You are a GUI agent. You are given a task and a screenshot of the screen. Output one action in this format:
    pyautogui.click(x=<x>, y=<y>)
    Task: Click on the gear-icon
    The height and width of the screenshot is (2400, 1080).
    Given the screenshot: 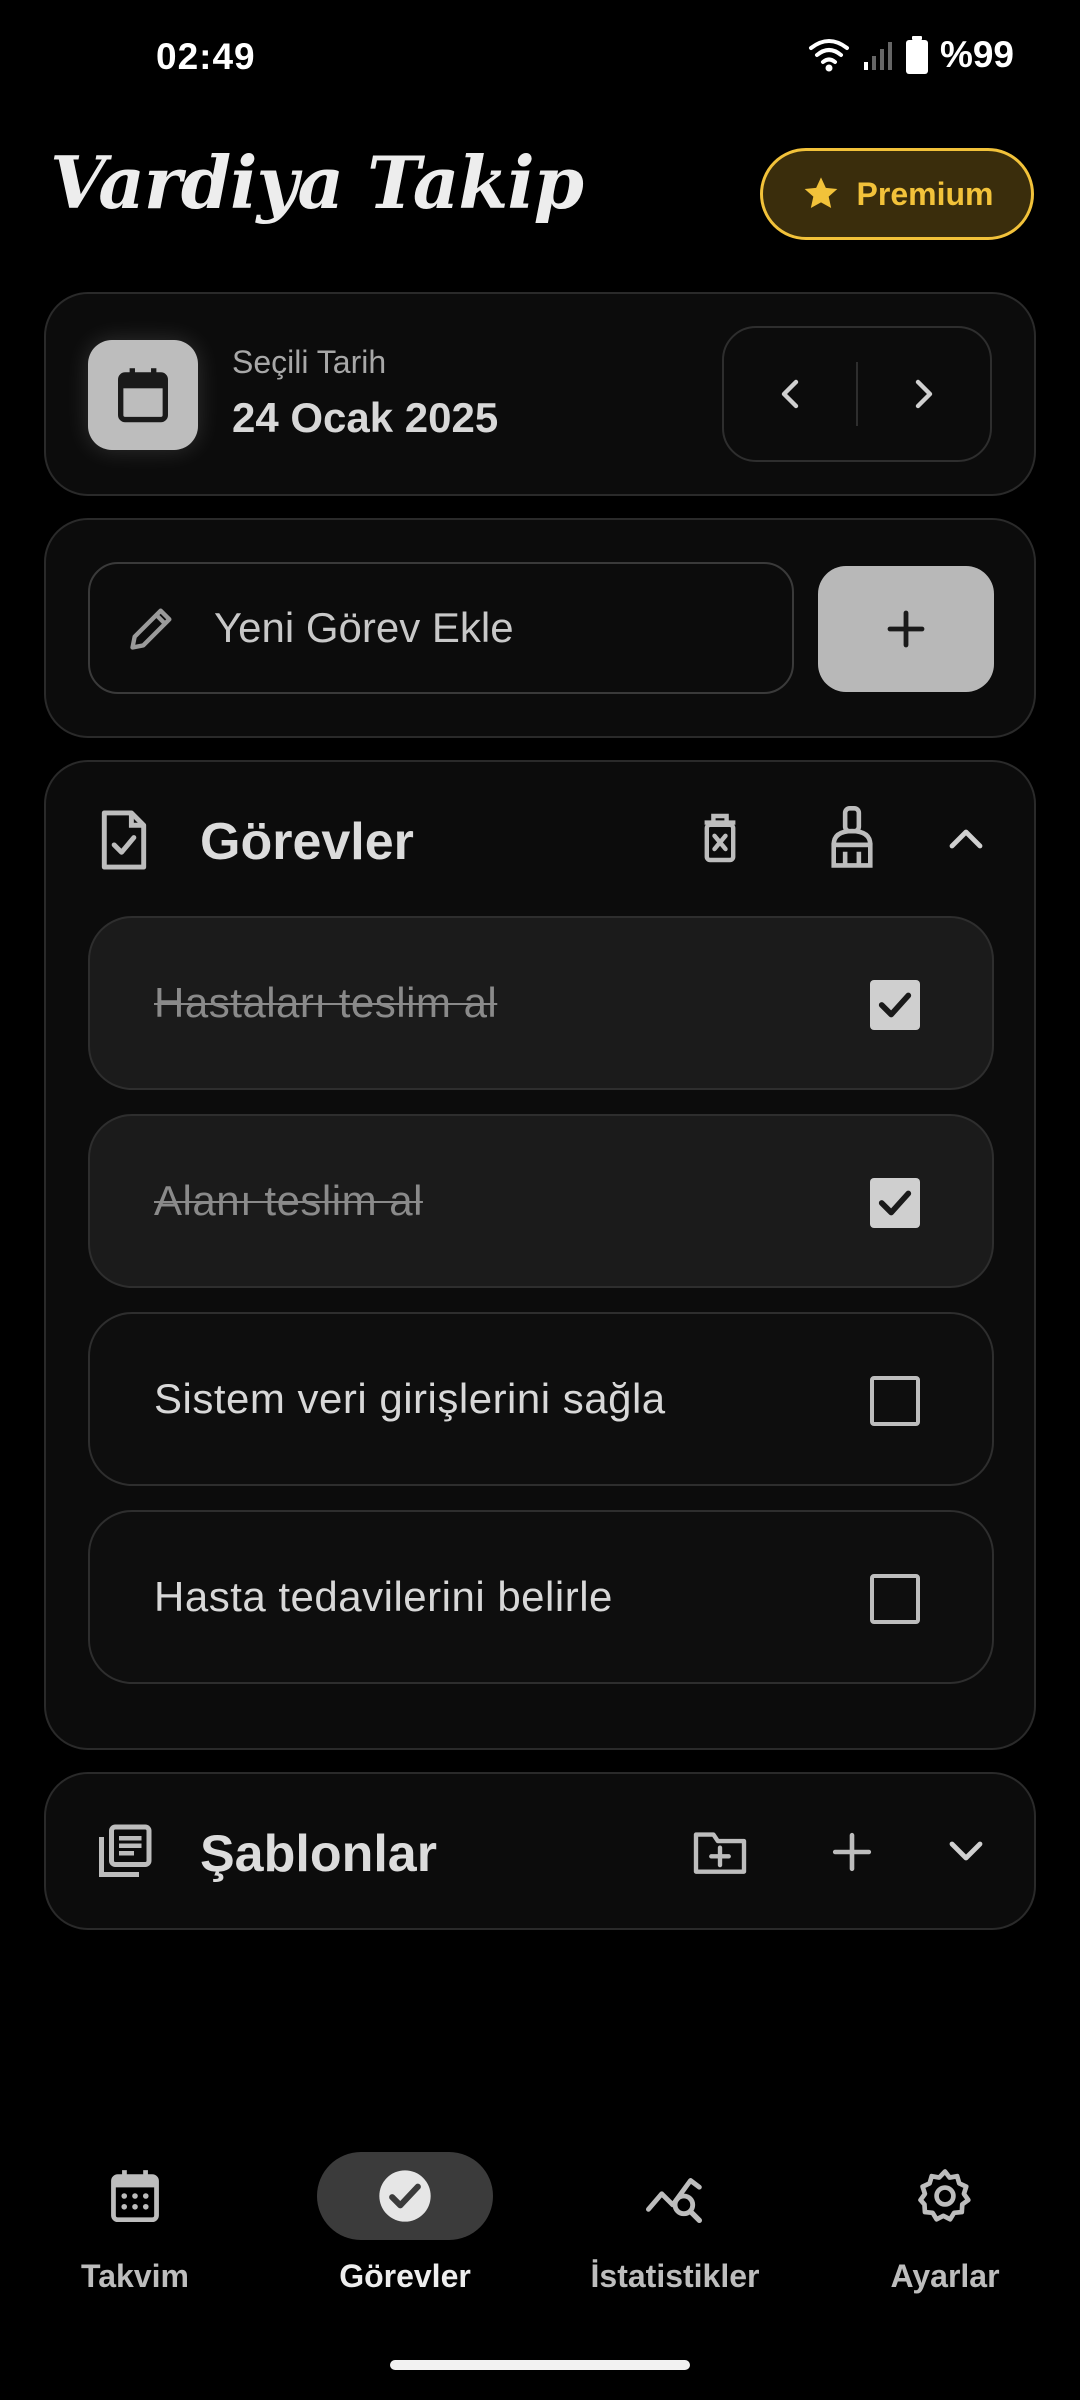 What is the action you would take?
    pyautogui.click(x=944, y=2195)
    